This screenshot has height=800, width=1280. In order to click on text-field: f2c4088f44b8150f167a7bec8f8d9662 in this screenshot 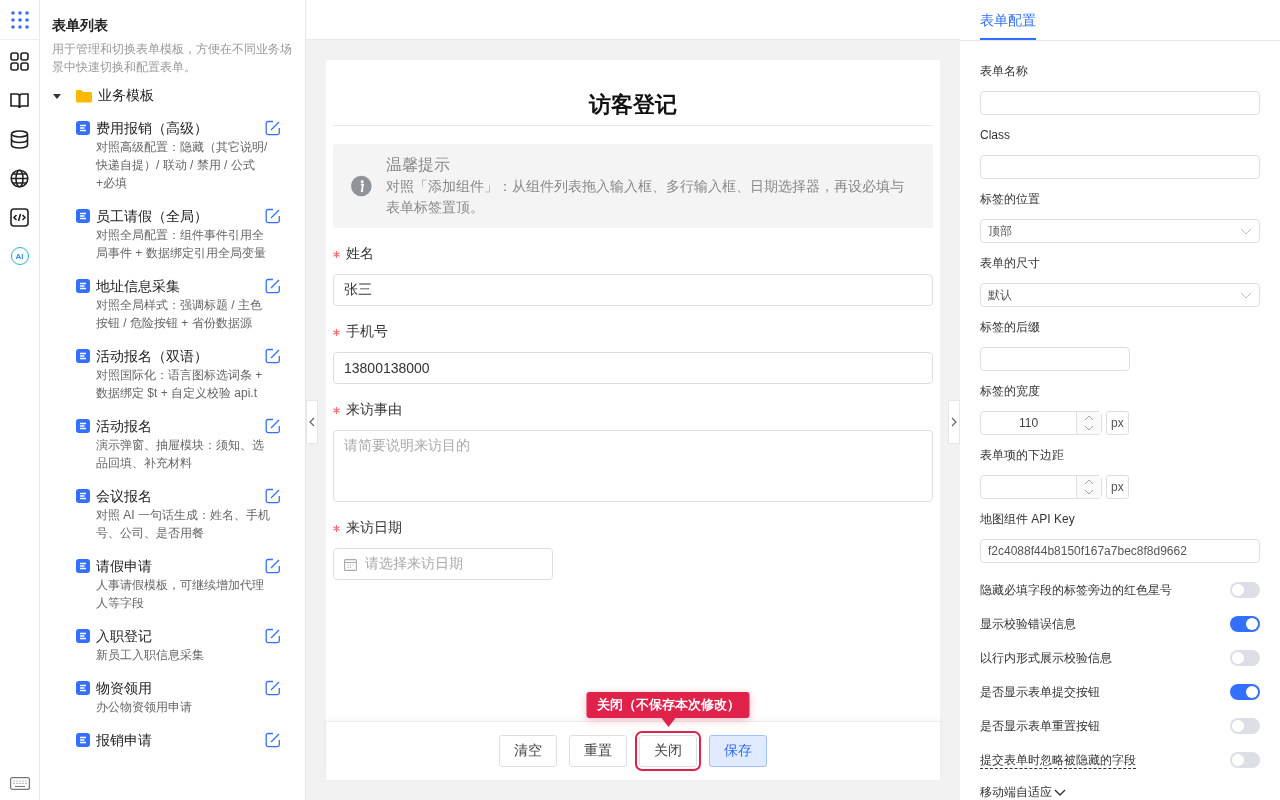, I will do `click(1120, 551)`.